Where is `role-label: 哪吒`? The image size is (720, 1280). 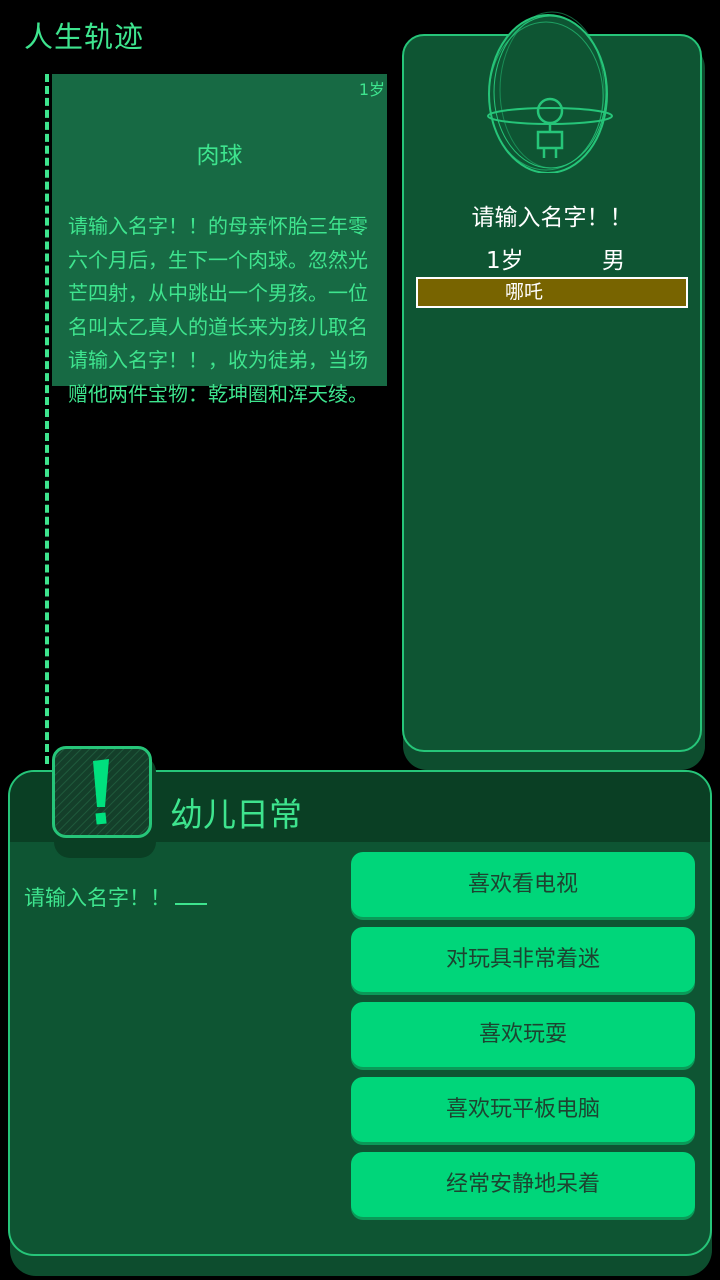
role-label: 哪吒 is located at coordinates (523, 292).